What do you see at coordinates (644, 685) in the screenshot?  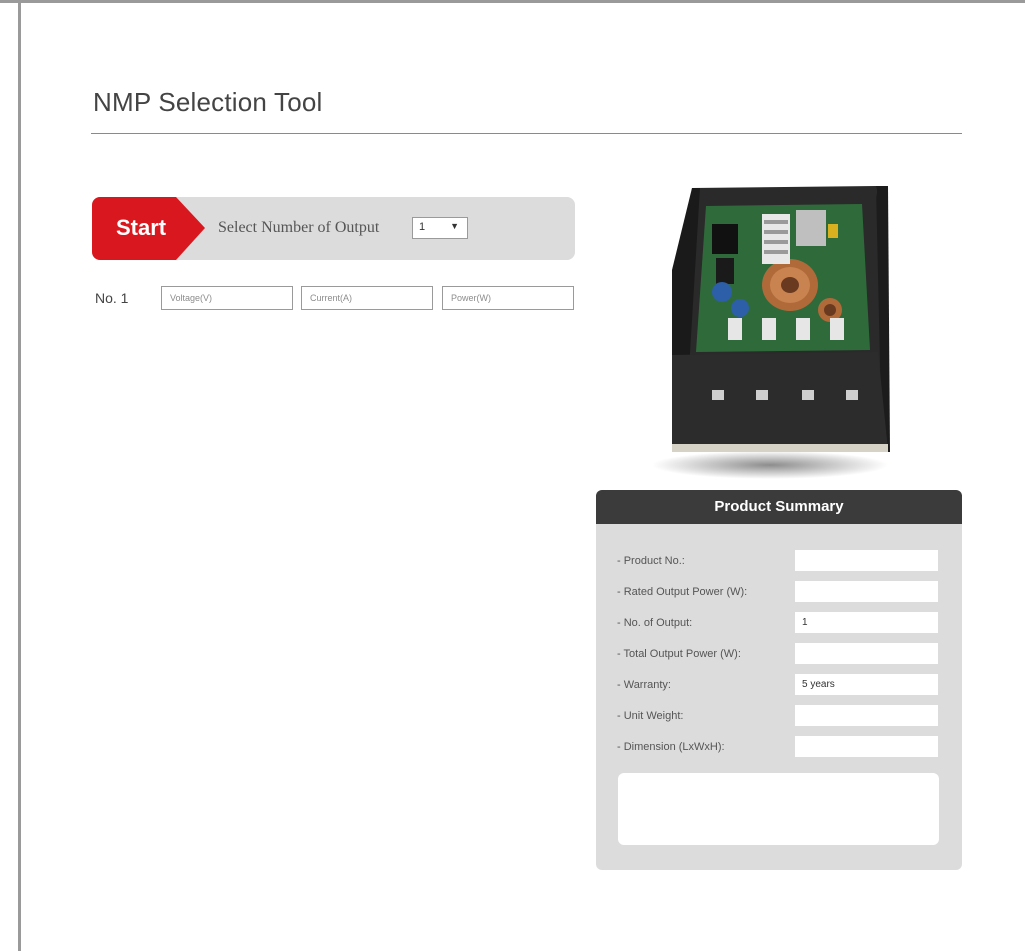 I see `summary-label-warranty: - Warranty:` at bounding box center [644, 685].